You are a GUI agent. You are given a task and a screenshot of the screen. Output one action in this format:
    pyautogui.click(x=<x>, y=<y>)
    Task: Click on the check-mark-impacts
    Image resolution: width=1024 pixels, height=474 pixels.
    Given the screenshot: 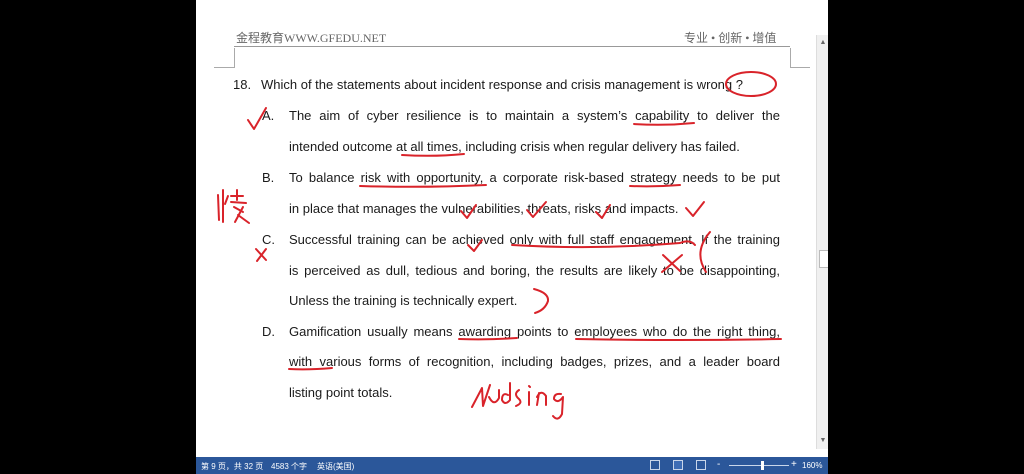 What is the action you would take?
    pyautogui.click(x=695, y=209)
    